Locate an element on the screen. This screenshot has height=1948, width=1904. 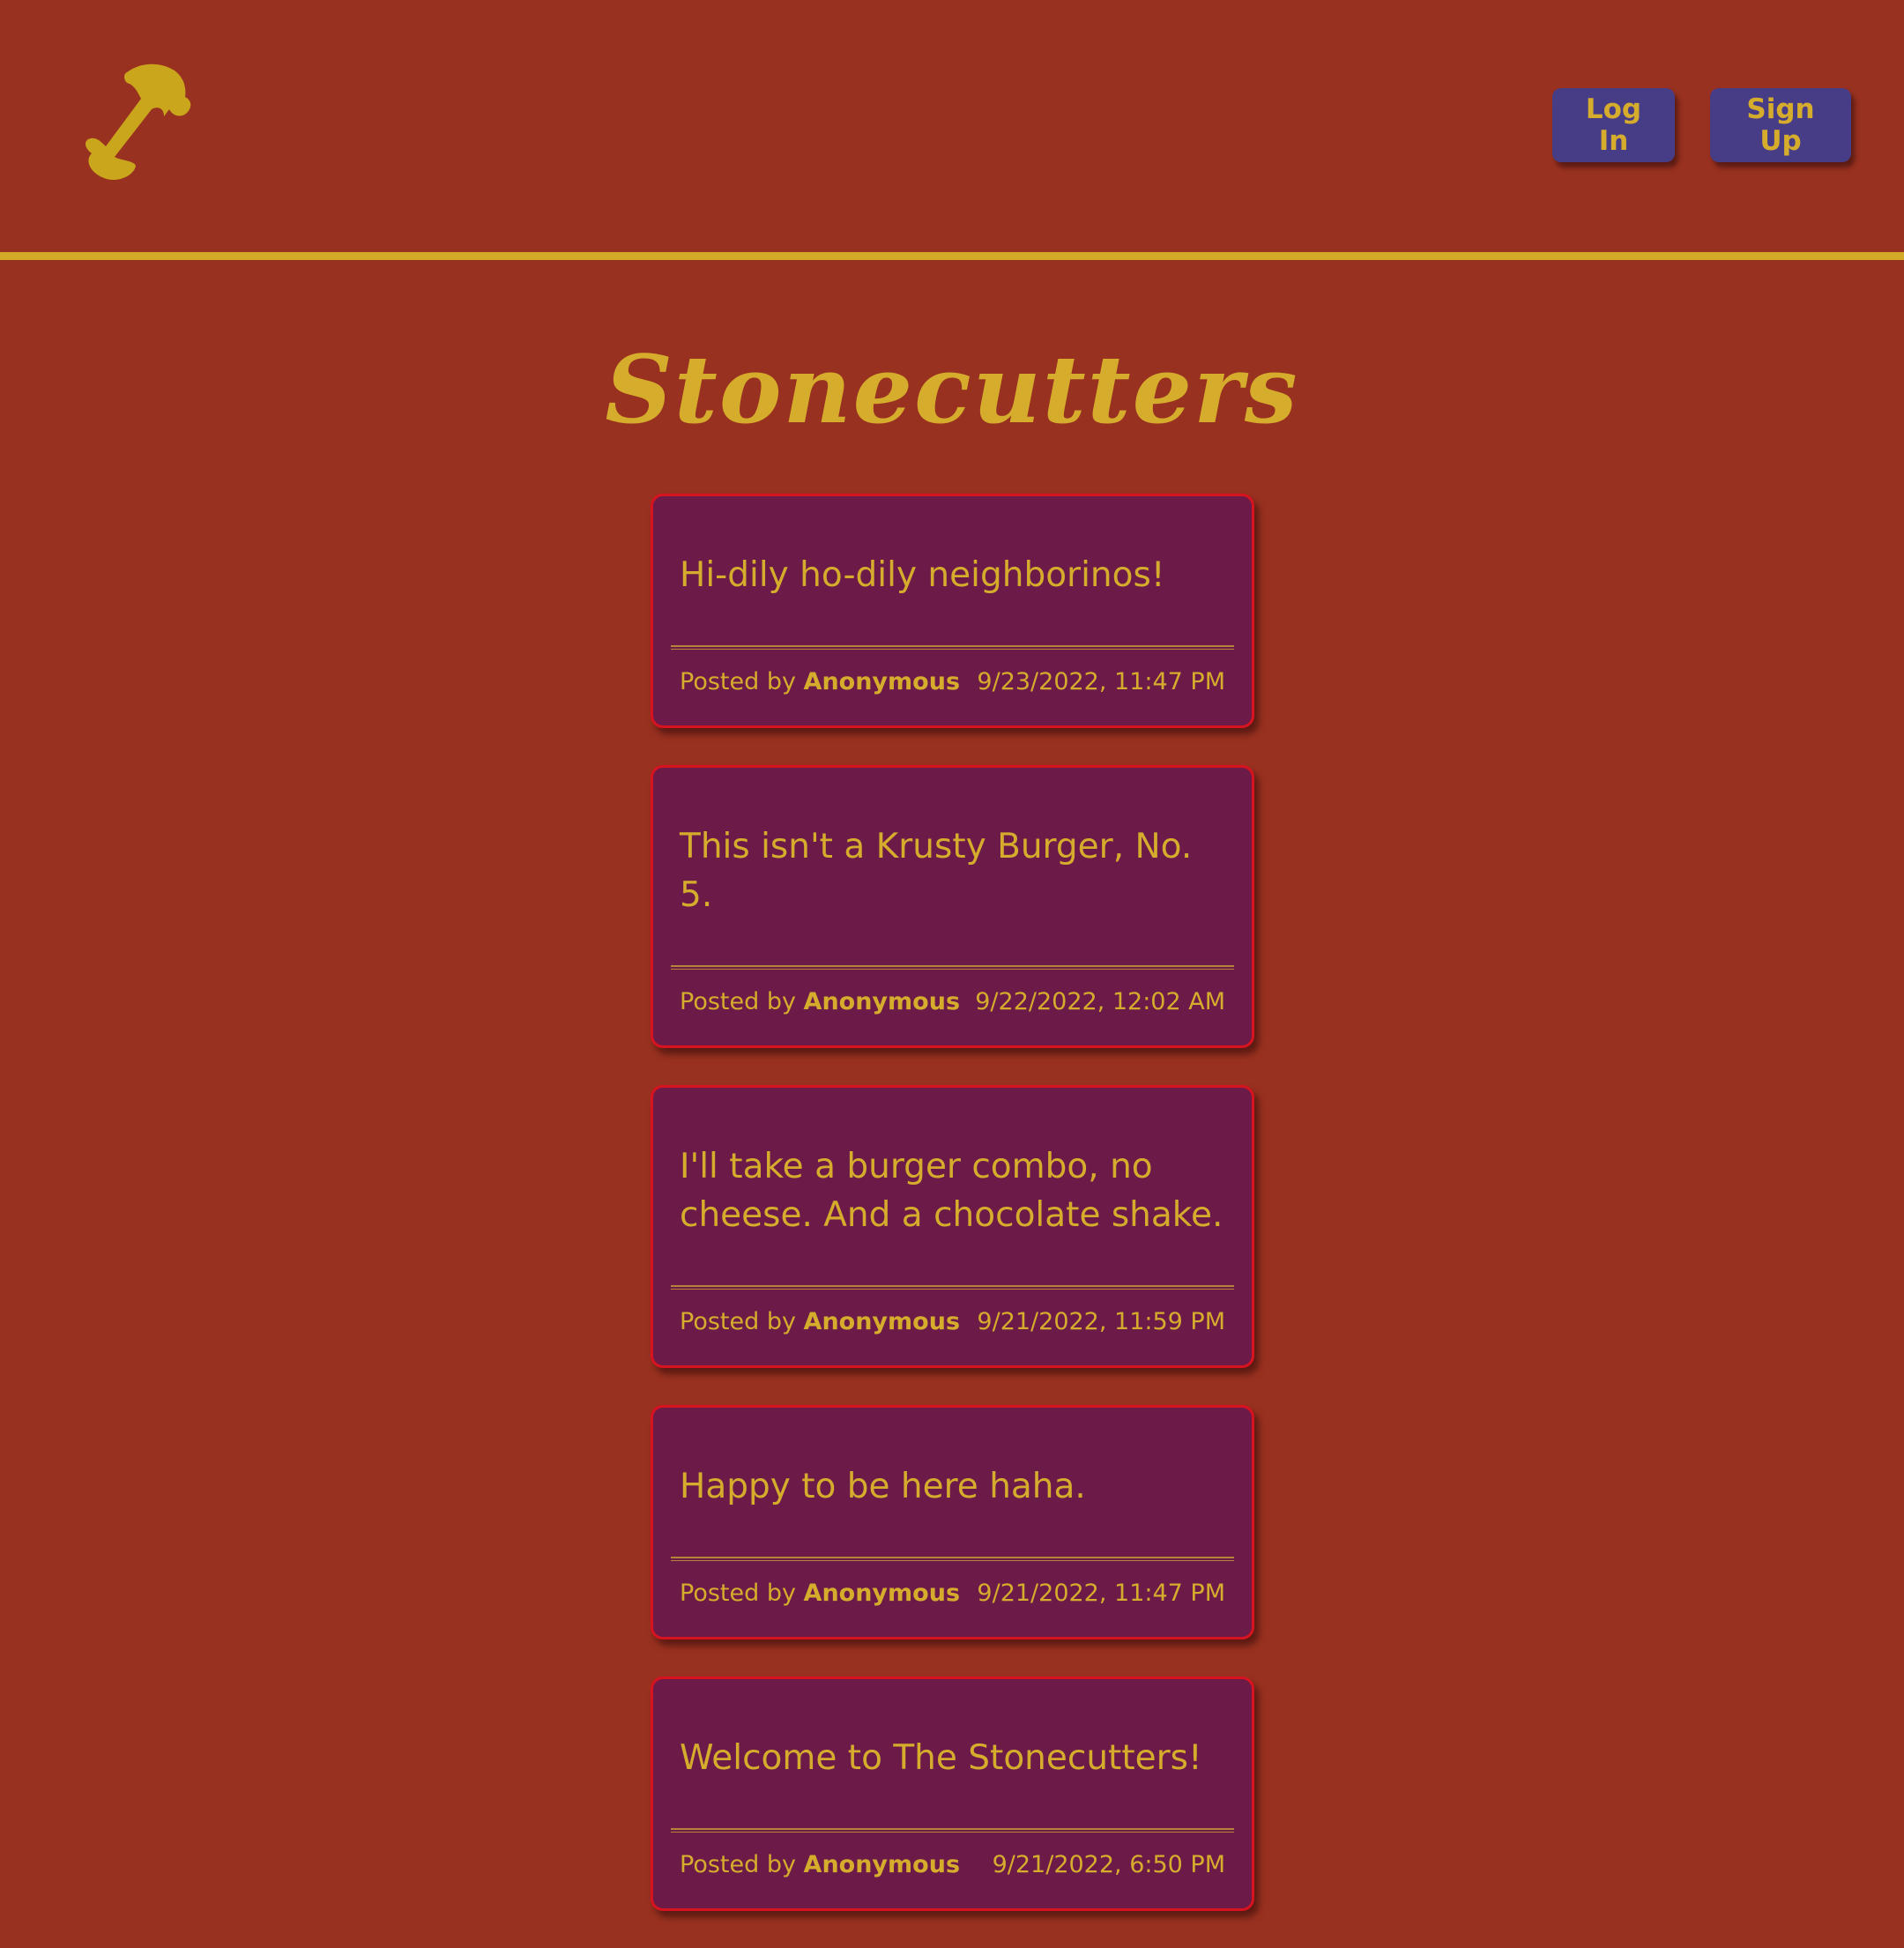
signup-button: Sign Up is located at coordinates (1781, 125).